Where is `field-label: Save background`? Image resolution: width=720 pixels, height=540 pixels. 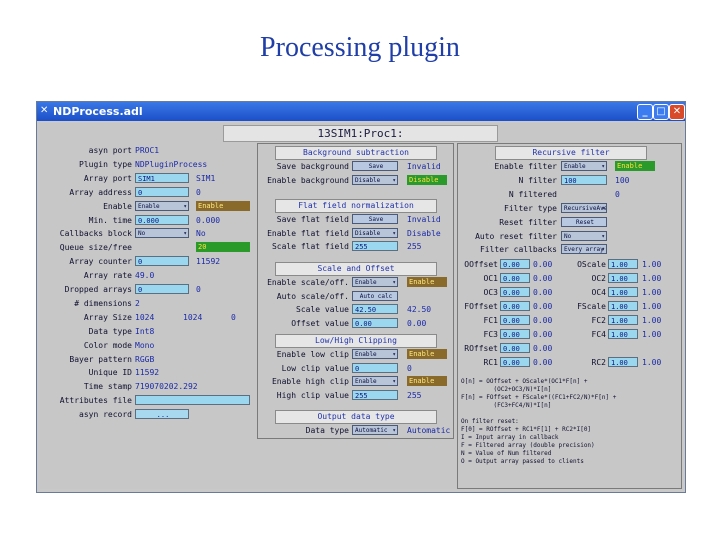
field-label: Save background is located at coordinates (312, 166).